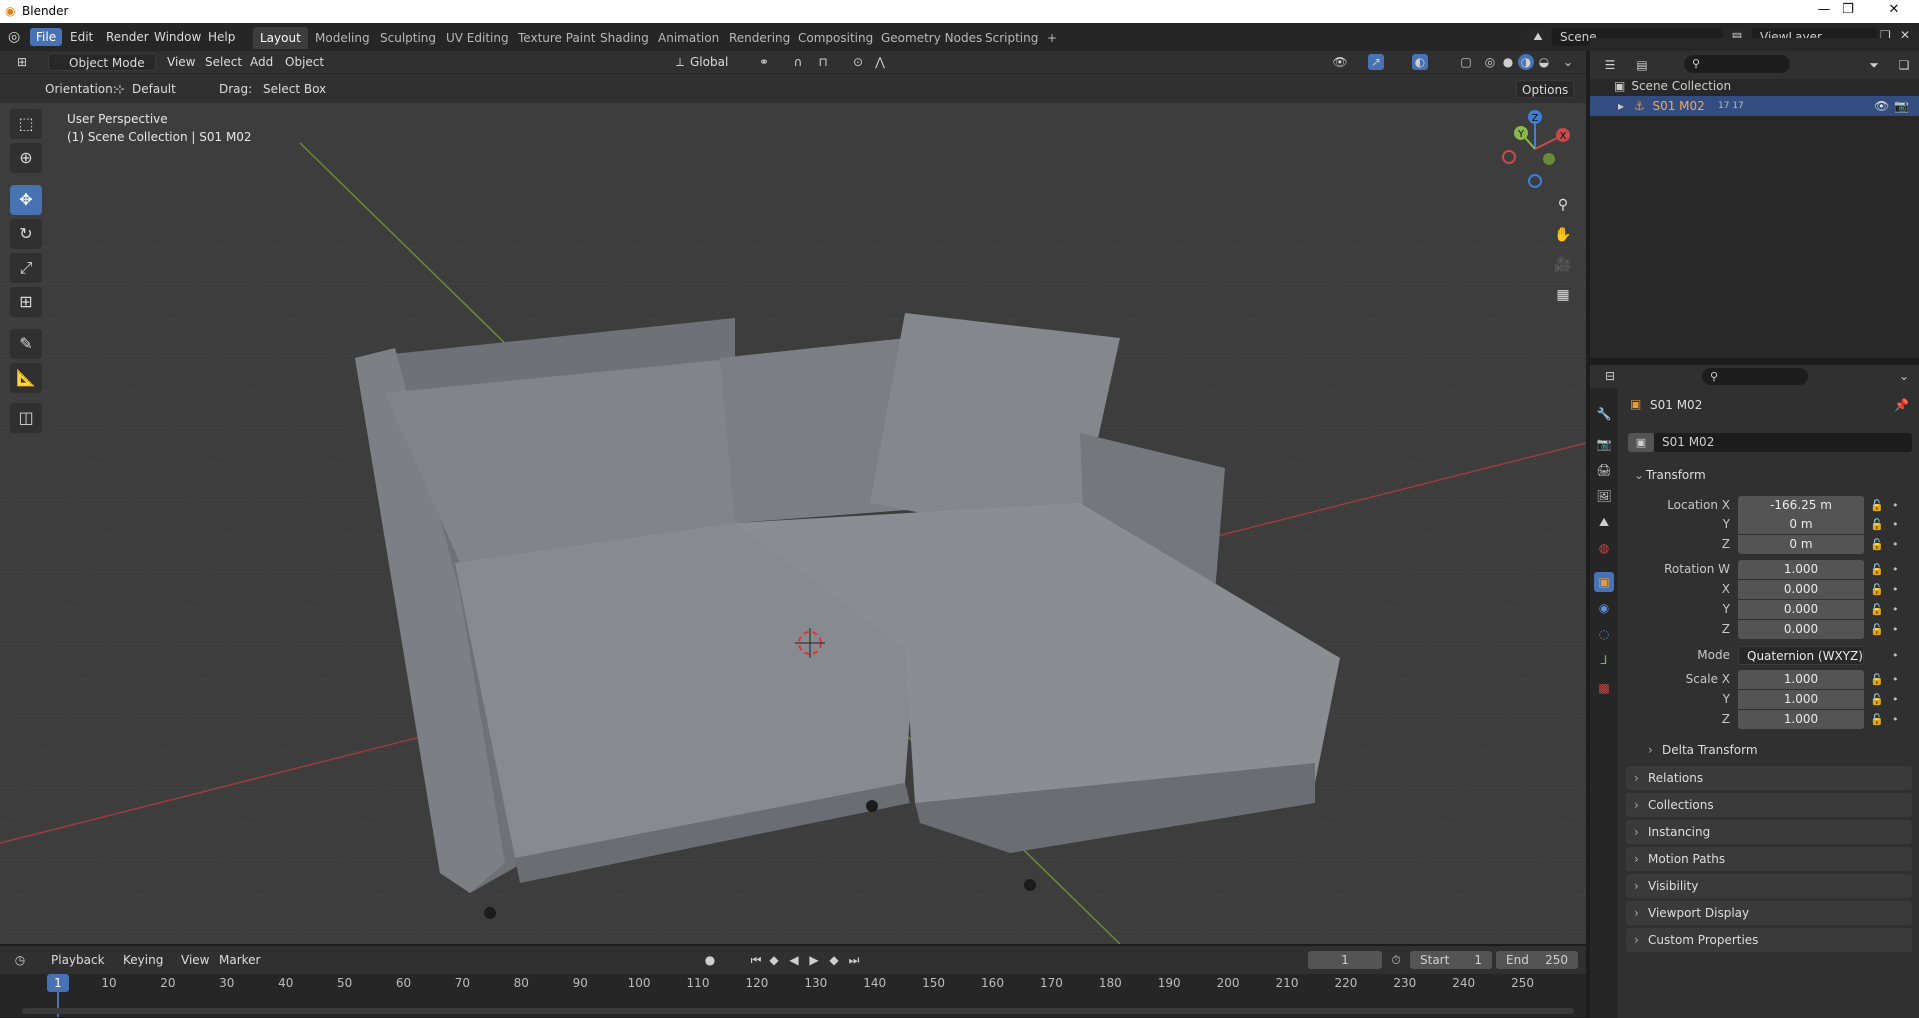 This screenshot has height=1018, width=1919. Describe the element at coordinates (1508, 62) in the screenshot. I see `solid-shading-icon: ●` at that location.